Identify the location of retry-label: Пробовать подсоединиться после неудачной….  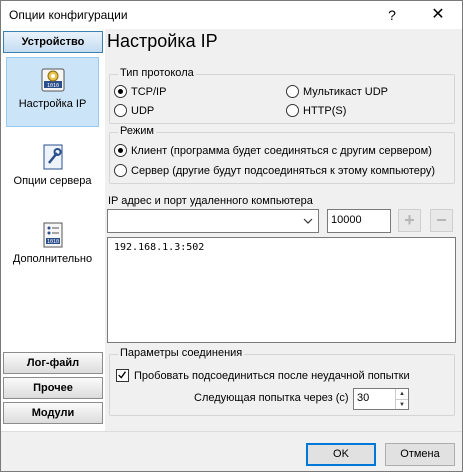
(272, 375).